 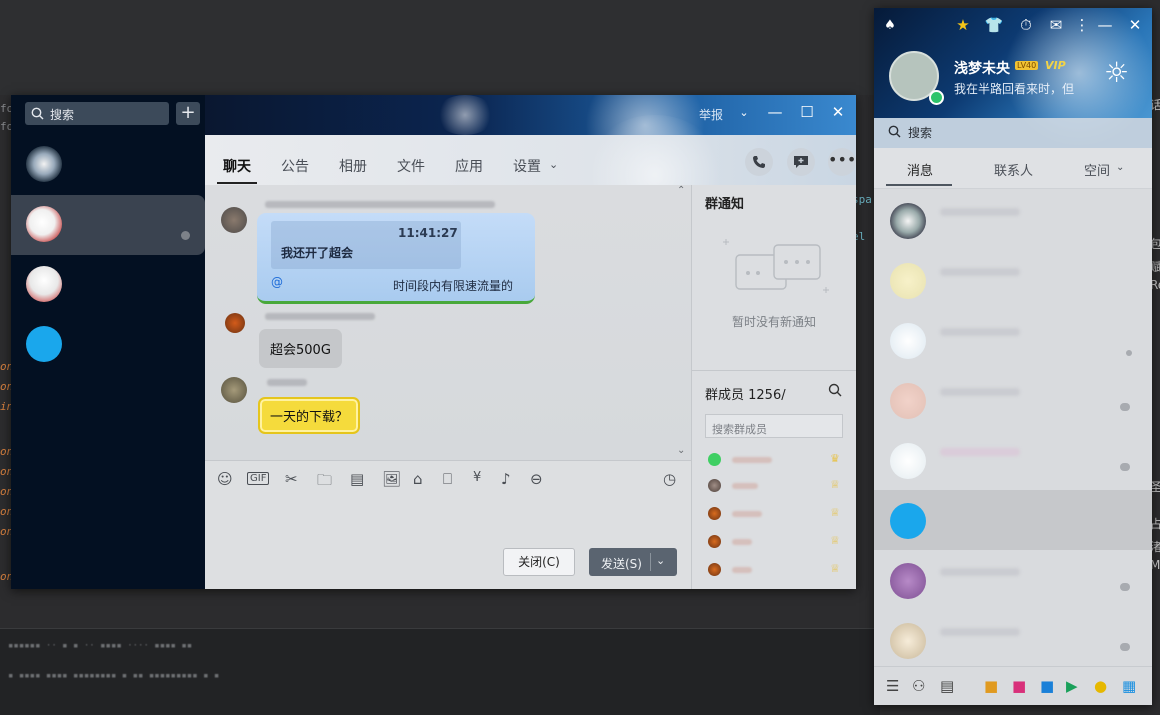 I want to click on online-status-icon, so click(x=936, y=97).